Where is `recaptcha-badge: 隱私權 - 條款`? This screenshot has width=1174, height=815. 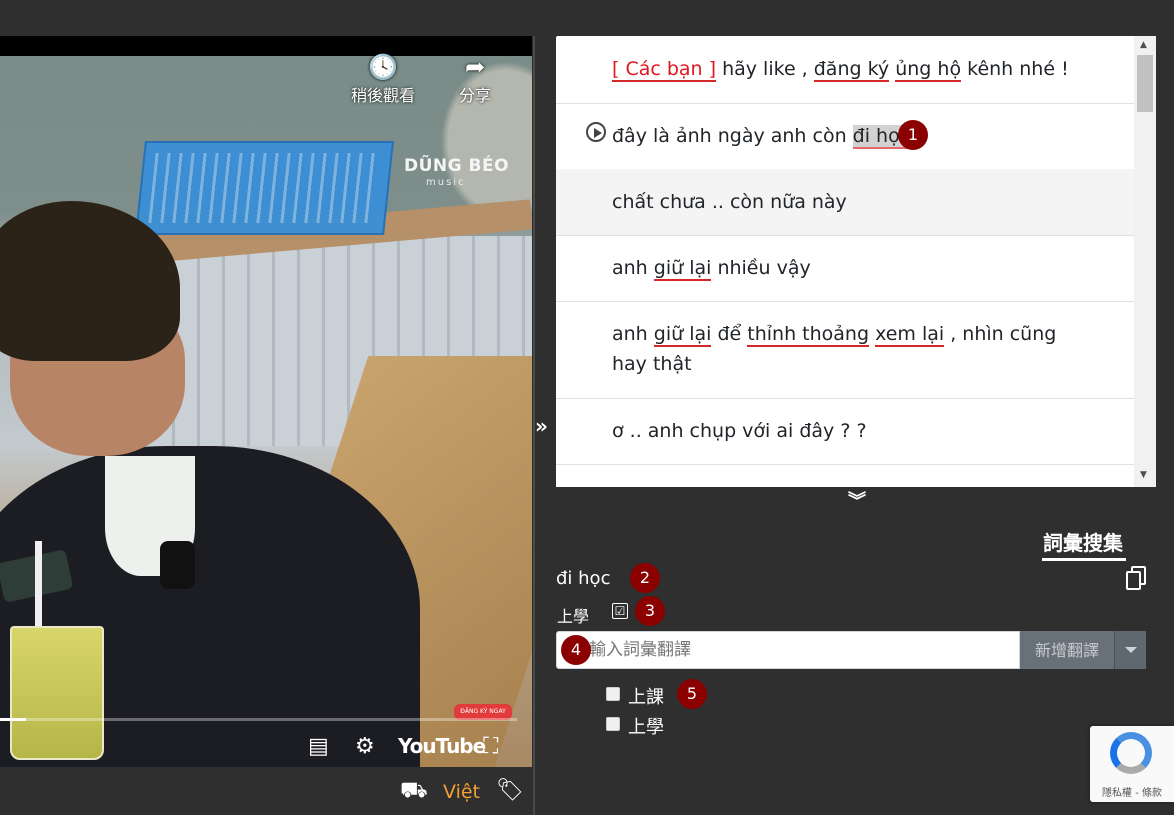
recaptcha-badge: 隱私權 - 條款 is located at coordinates (1132, 764).